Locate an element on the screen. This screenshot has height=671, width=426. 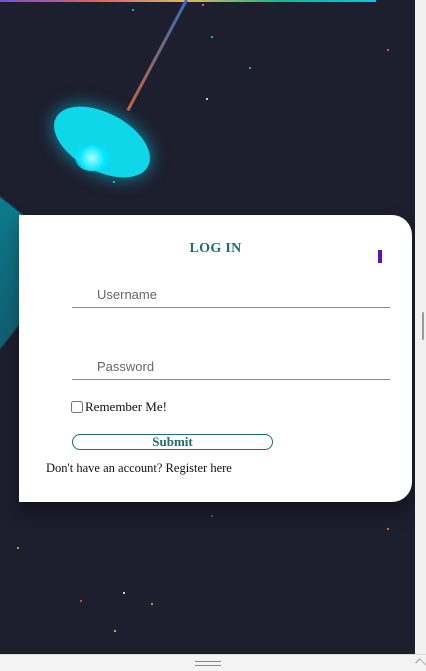
username-input is located at coordinates (231, 295).